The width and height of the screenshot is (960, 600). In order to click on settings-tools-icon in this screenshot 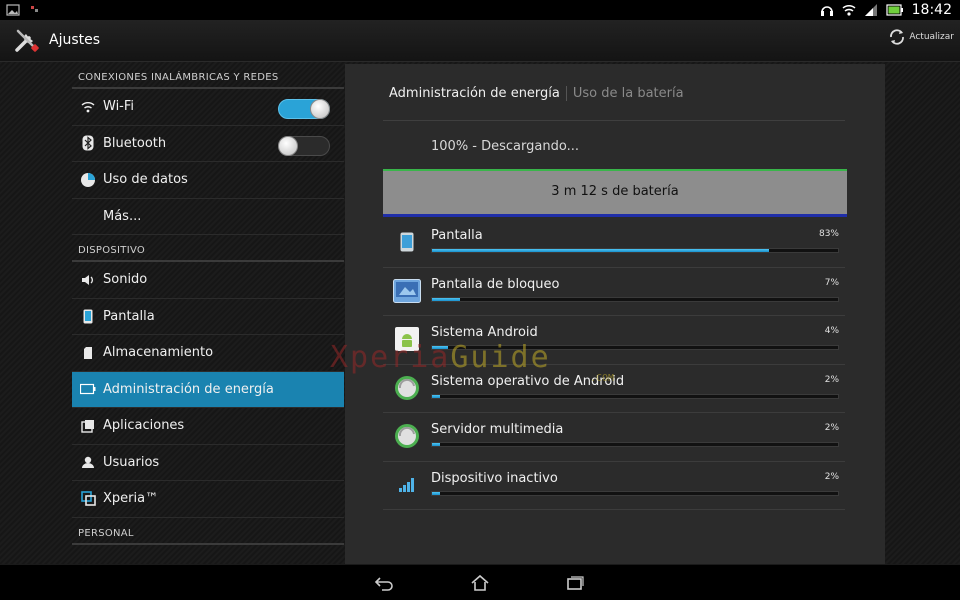, I will do `click(27, 40)`.